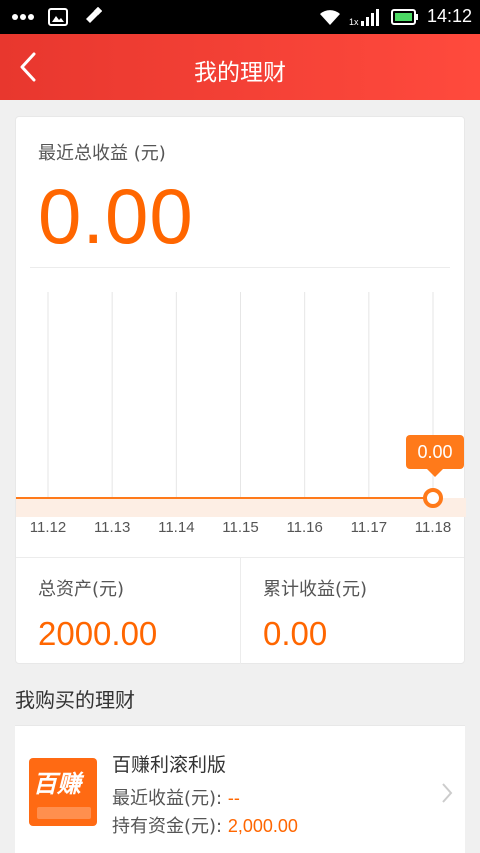 This screenshot has height=853, width=480. I want to click on battery-icon, so click(404, 16).